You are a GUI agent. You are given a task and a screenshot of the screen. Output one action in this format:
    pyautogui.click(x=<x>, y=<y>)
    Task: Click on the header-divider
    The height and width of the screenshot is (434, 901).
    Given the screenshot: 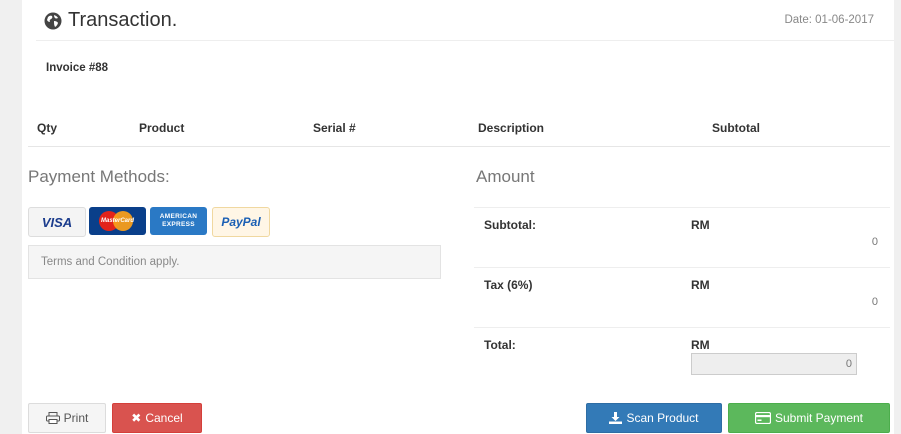 What is the action you would take?
    pyautogui.click(x=465, y=40)
    